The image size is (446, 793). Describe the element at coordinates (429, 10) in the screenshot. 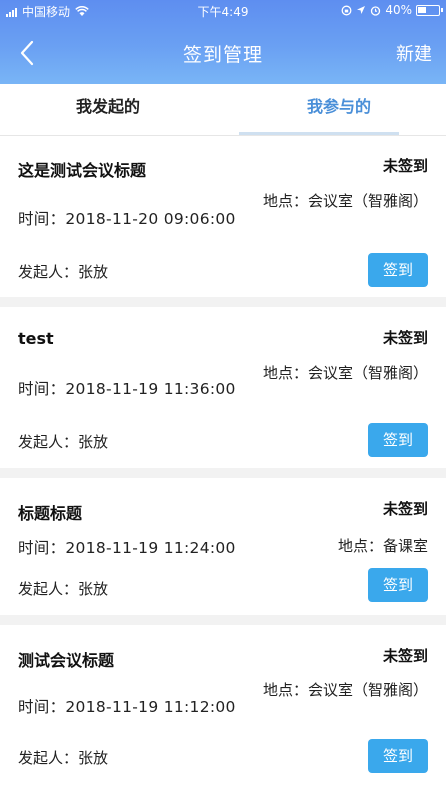

I see `battery-icon` at that location.